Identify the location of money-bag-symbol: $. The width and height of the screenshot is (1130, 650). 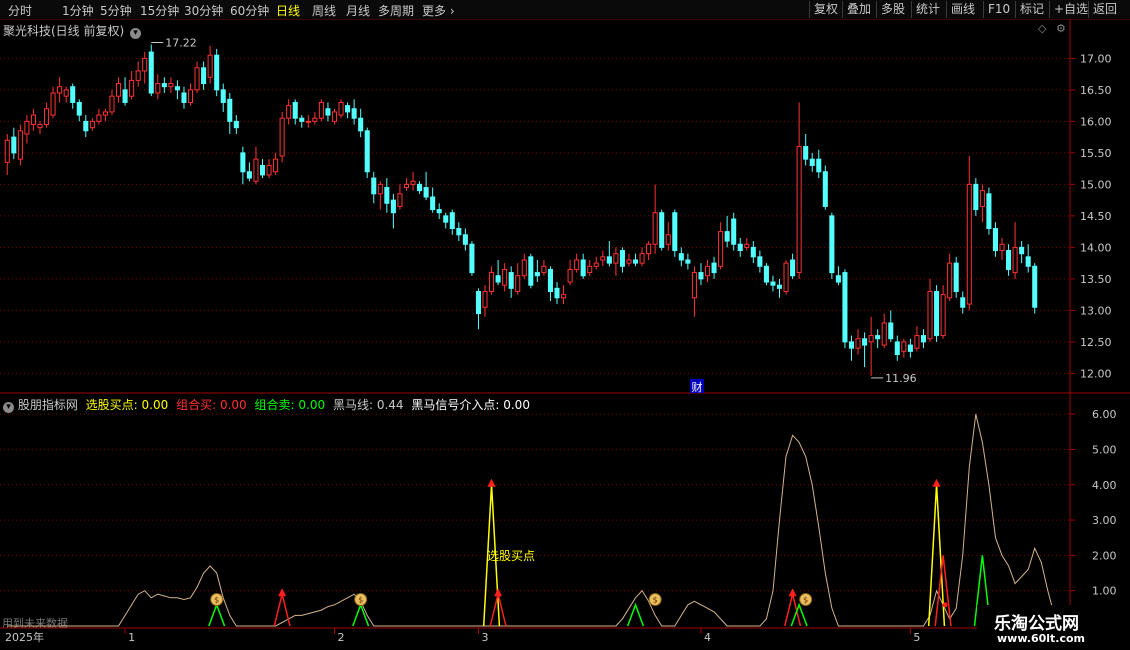
(216, 600).